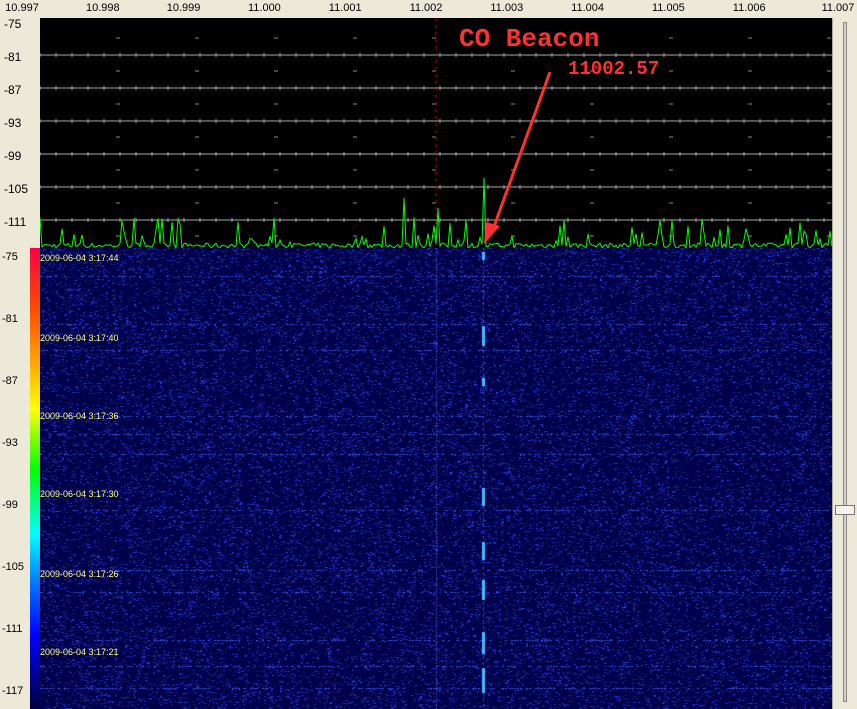  I want to click on waterfall-timestamp: 2009-06-04 3:17:44, so click(79, 258).